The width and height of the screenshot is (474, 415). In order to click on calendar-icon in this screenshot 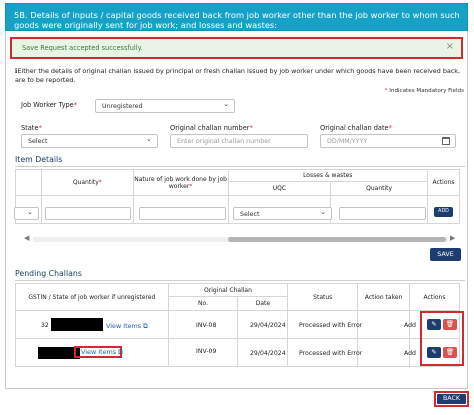, I will do `click(446, 141)`.